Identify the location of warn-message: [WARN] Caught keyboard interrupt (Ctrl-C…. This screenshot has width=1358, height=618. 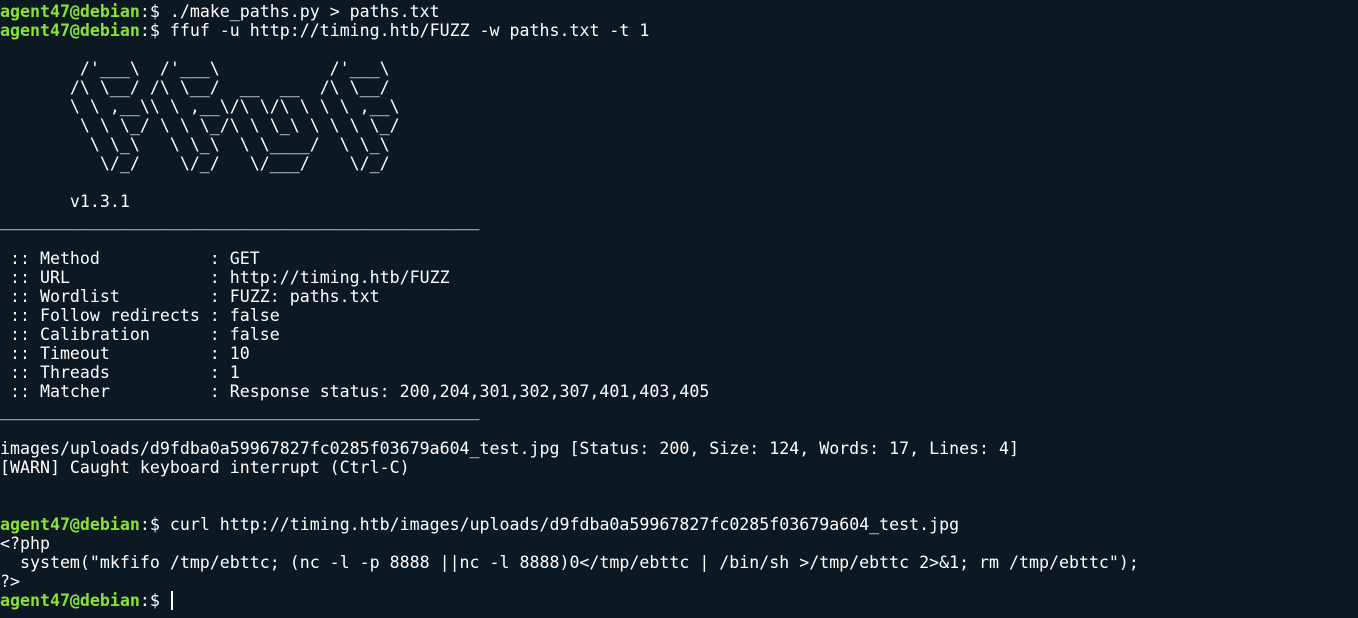
(205, 467).